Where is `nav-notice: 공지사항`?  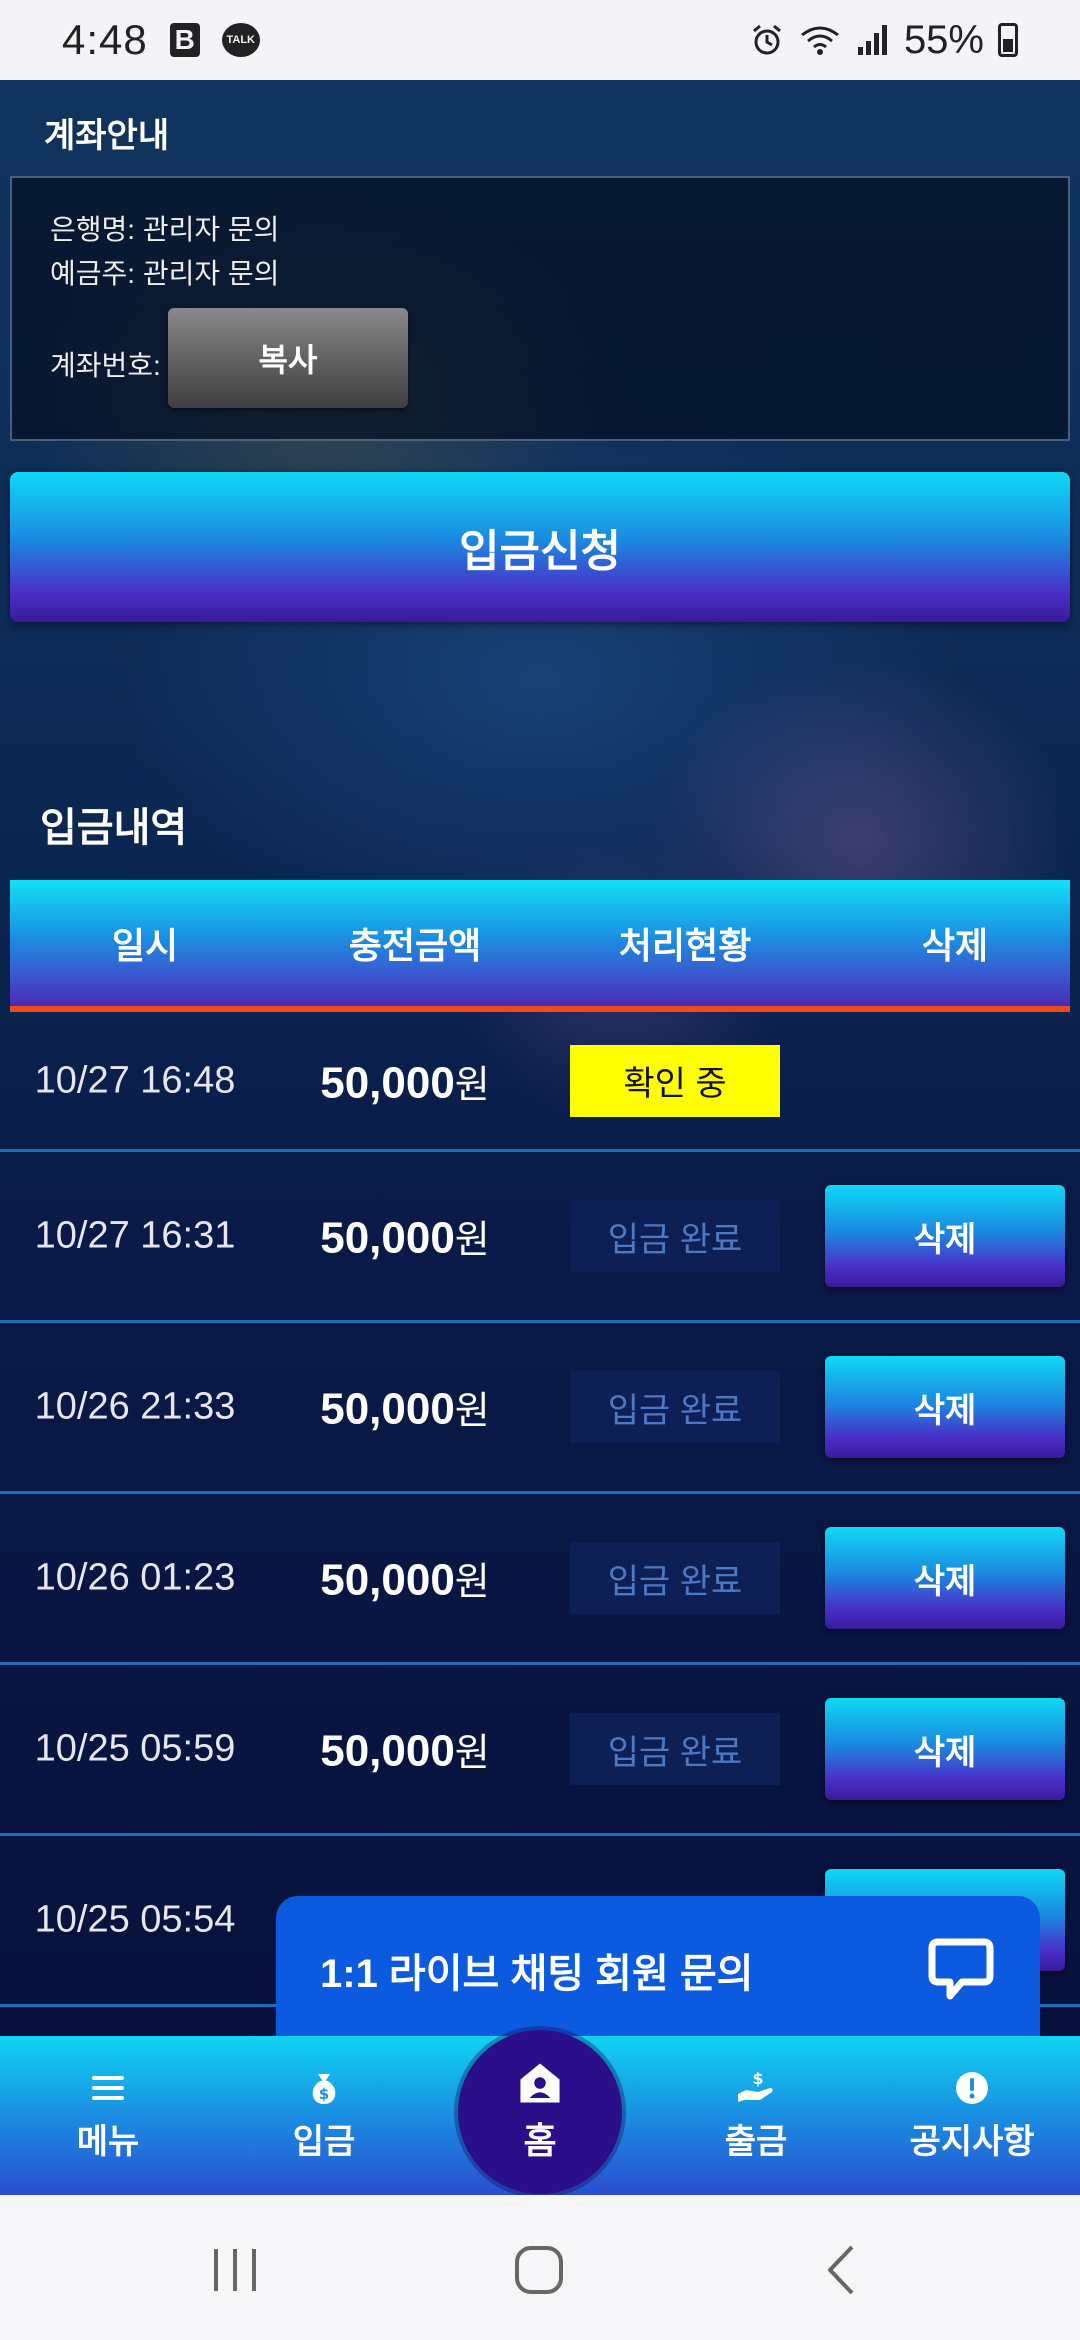
nav-notice: 공지사항 is located at coordinates (972, 2115).